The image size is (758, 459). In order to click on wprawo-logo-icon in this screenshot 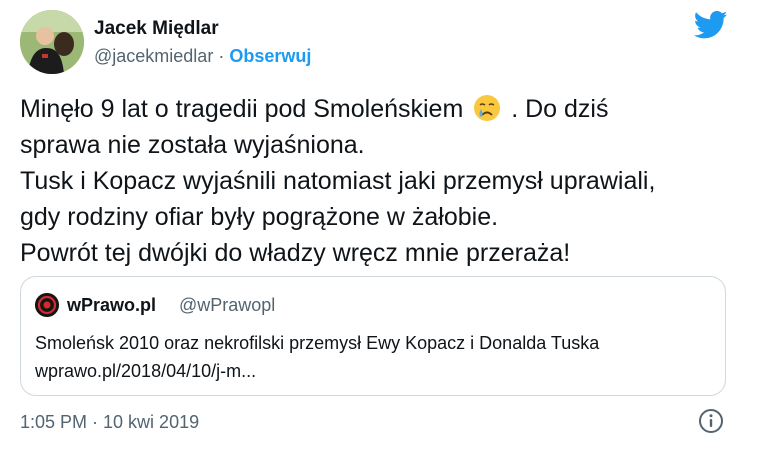, I will do `click(47, 305)`.